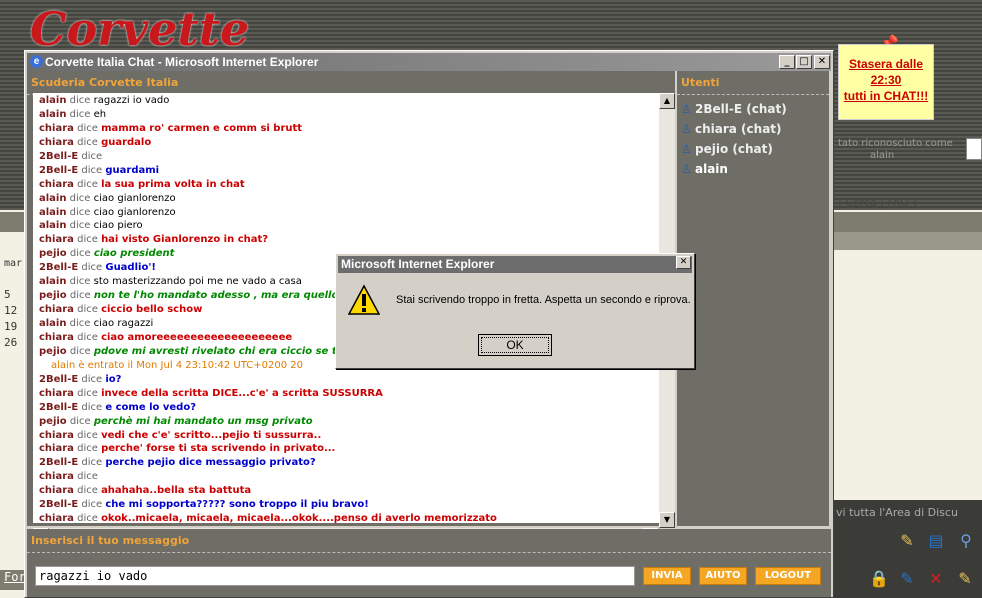  I want to click on edit-icon: ✎, so click(907, 541).